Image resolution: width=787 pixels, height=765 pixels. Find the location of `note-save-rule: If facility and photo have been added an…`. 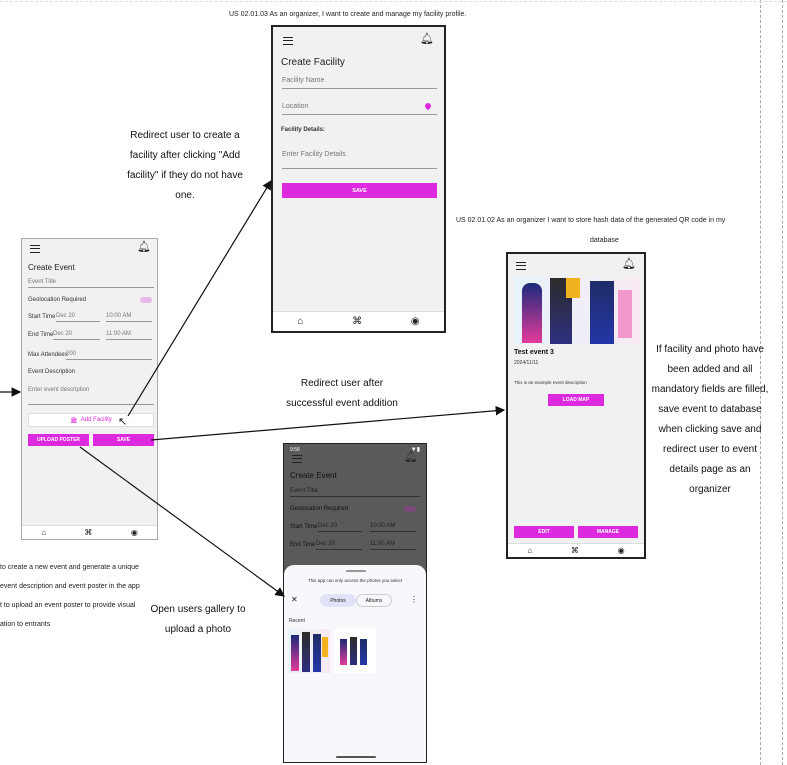

note-save-rule: If facility and photo have been added an… is located at coordinates (710, 419).